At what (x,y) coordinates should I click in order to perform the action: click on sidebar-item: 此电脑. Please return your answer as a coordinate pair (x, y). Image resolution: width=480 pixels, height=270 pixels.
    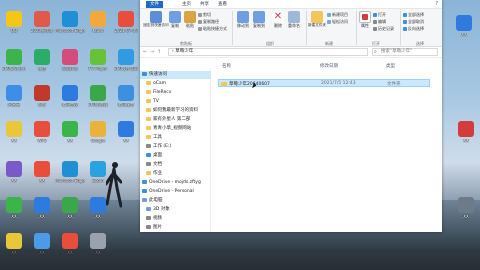
    Looking at the image, I should click on (175, 201).